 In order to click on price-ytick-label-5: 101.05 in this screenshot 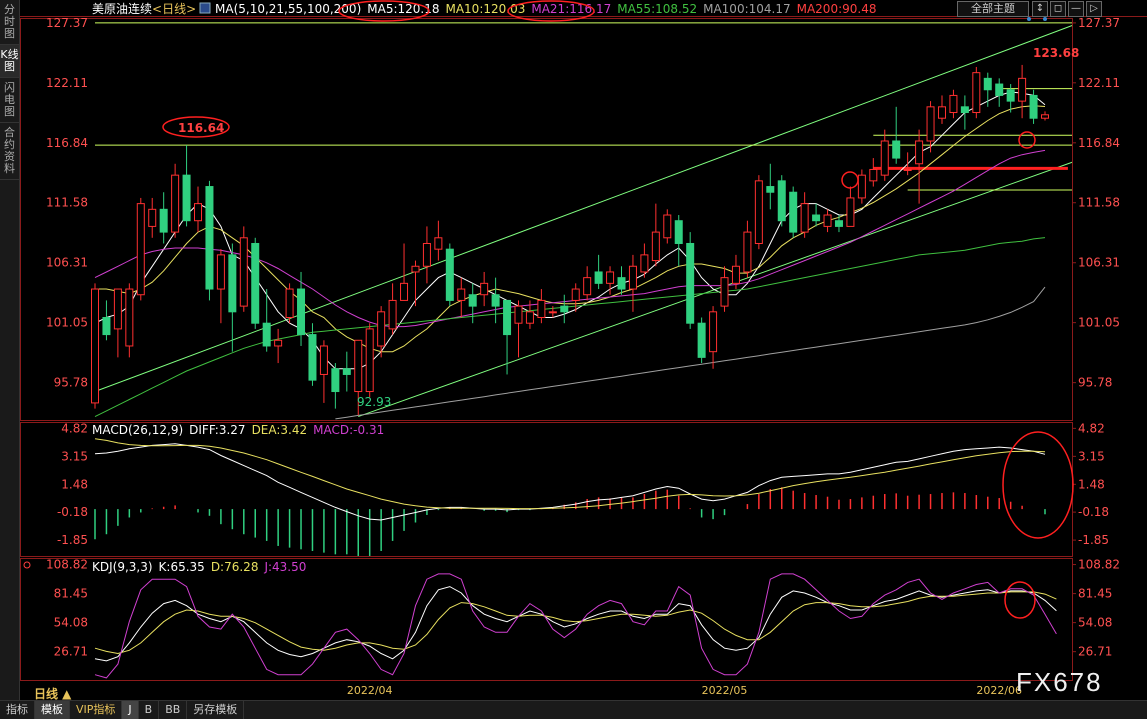, I will do `click(1099, 323)`.